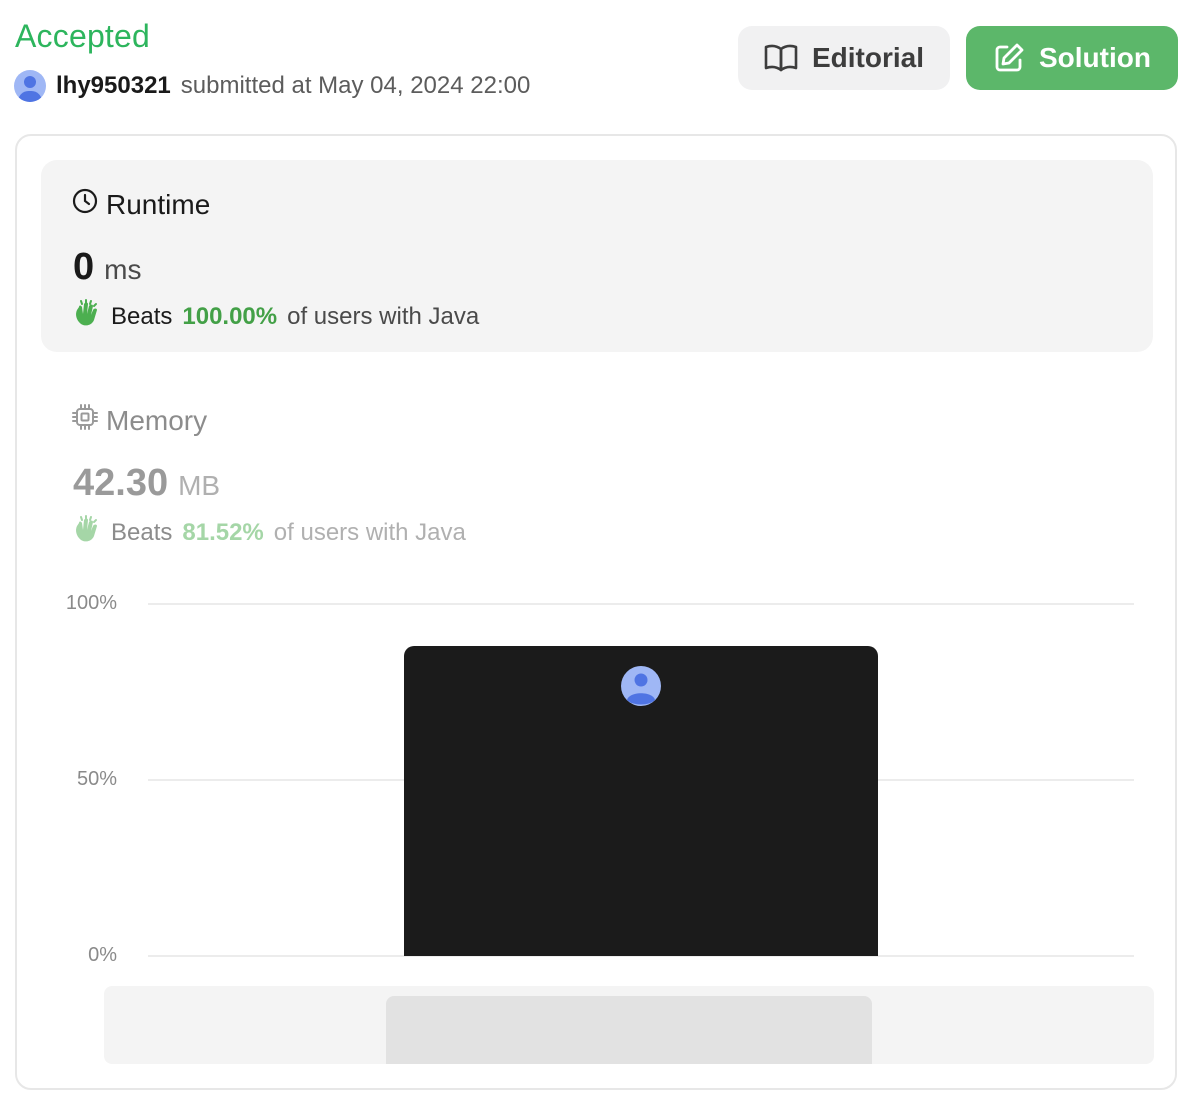 The image size is (1202, 1114). I want to click on user-avatar, so click(30, 86).